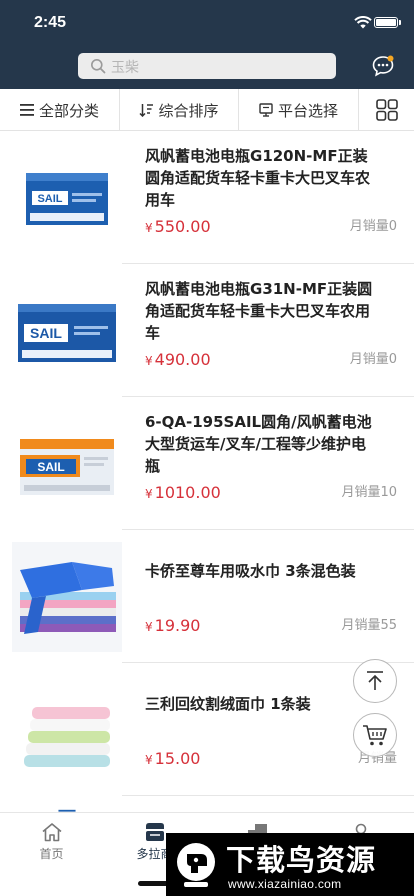 The height and width of the screenshot is (896, 414). What do you see at coordinates (26, 110) in the screenshot?
I see `menu-icon` at bounding box center [26, 110].